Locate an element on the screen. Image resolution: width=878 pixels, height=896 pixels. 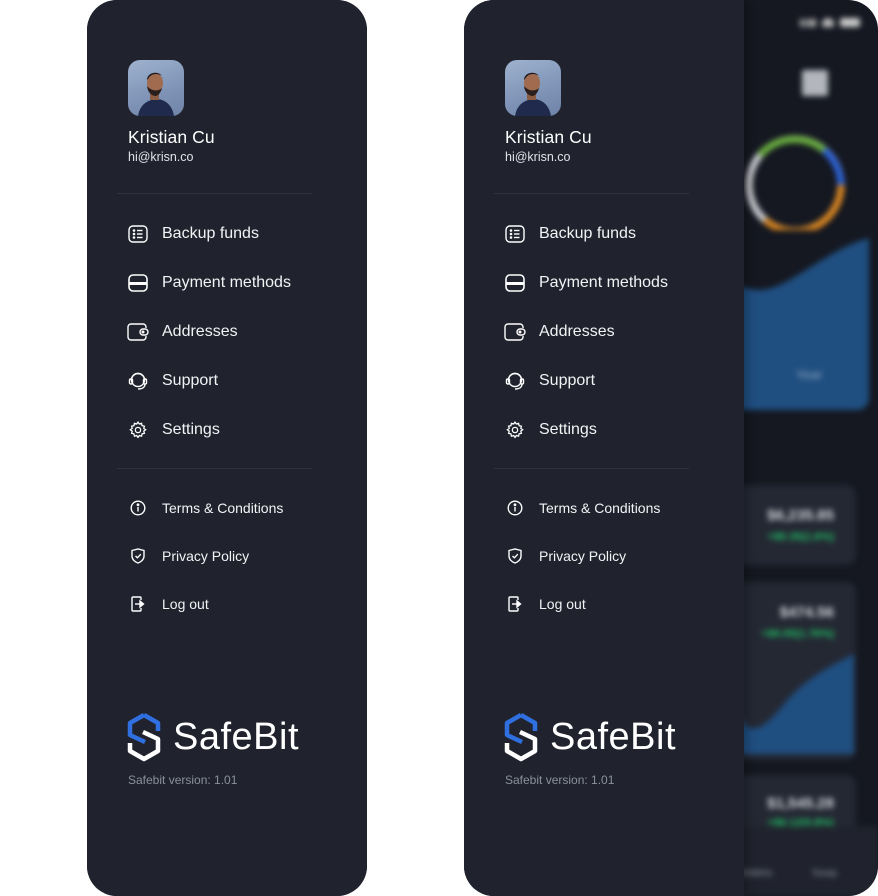
portfolio-donut-chart is located at coordinates (795, 185).